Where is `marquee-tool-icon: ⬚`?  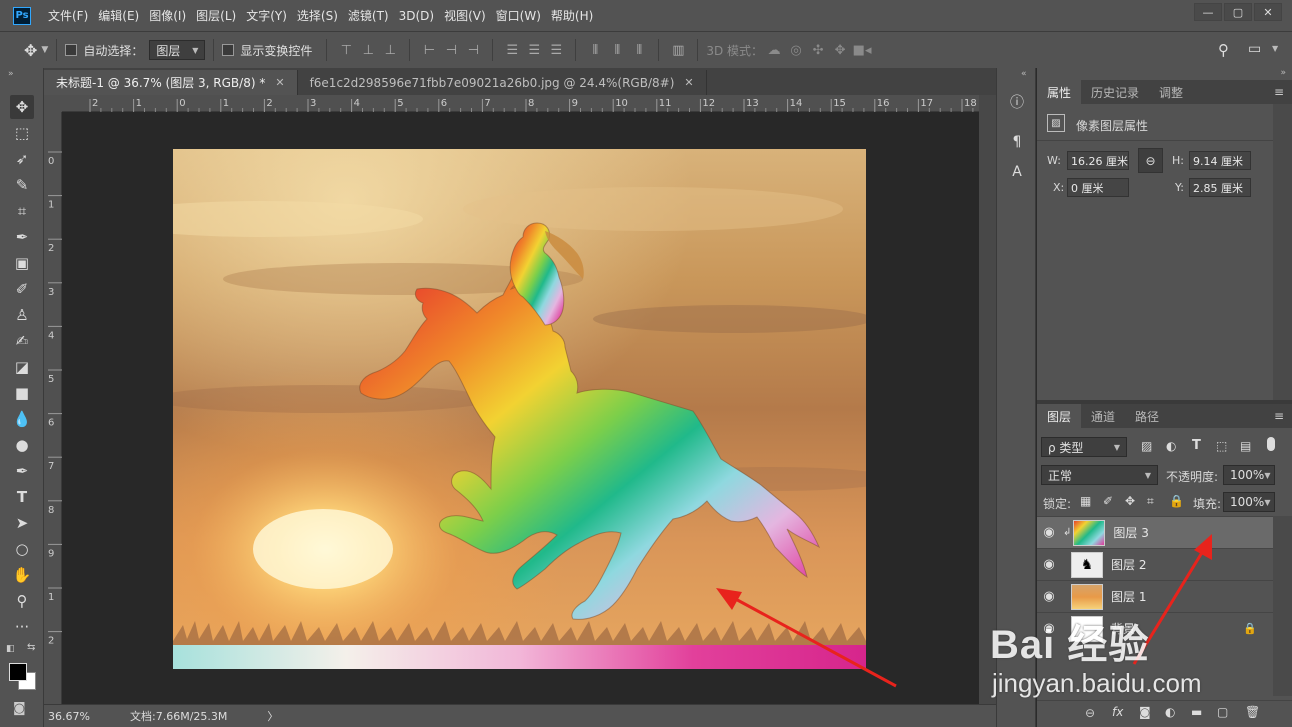 marquee-tool-icon: ⬚ is located at coordinates (22, 133).